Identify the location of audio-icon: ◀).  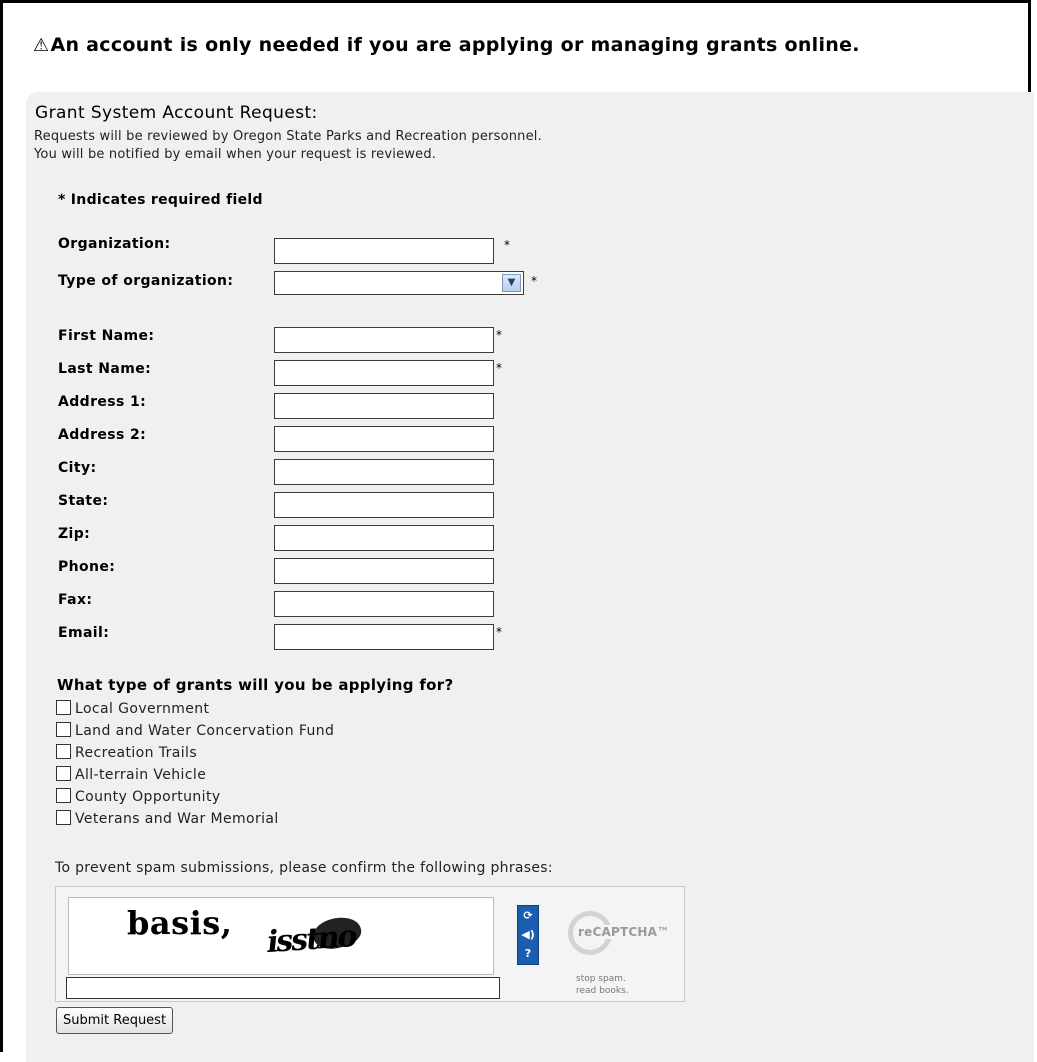
(528, 934).